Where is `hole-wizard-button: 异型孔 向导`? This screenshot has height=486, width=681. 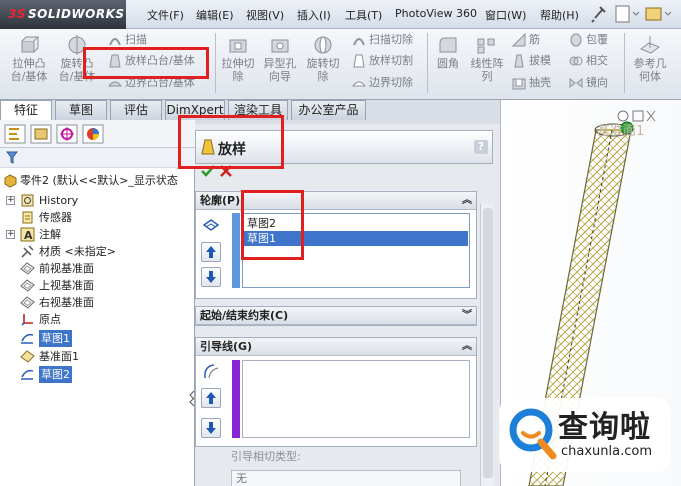
hole-wizard-button: 异型孔 向导 is located at coordinates (280, 59).